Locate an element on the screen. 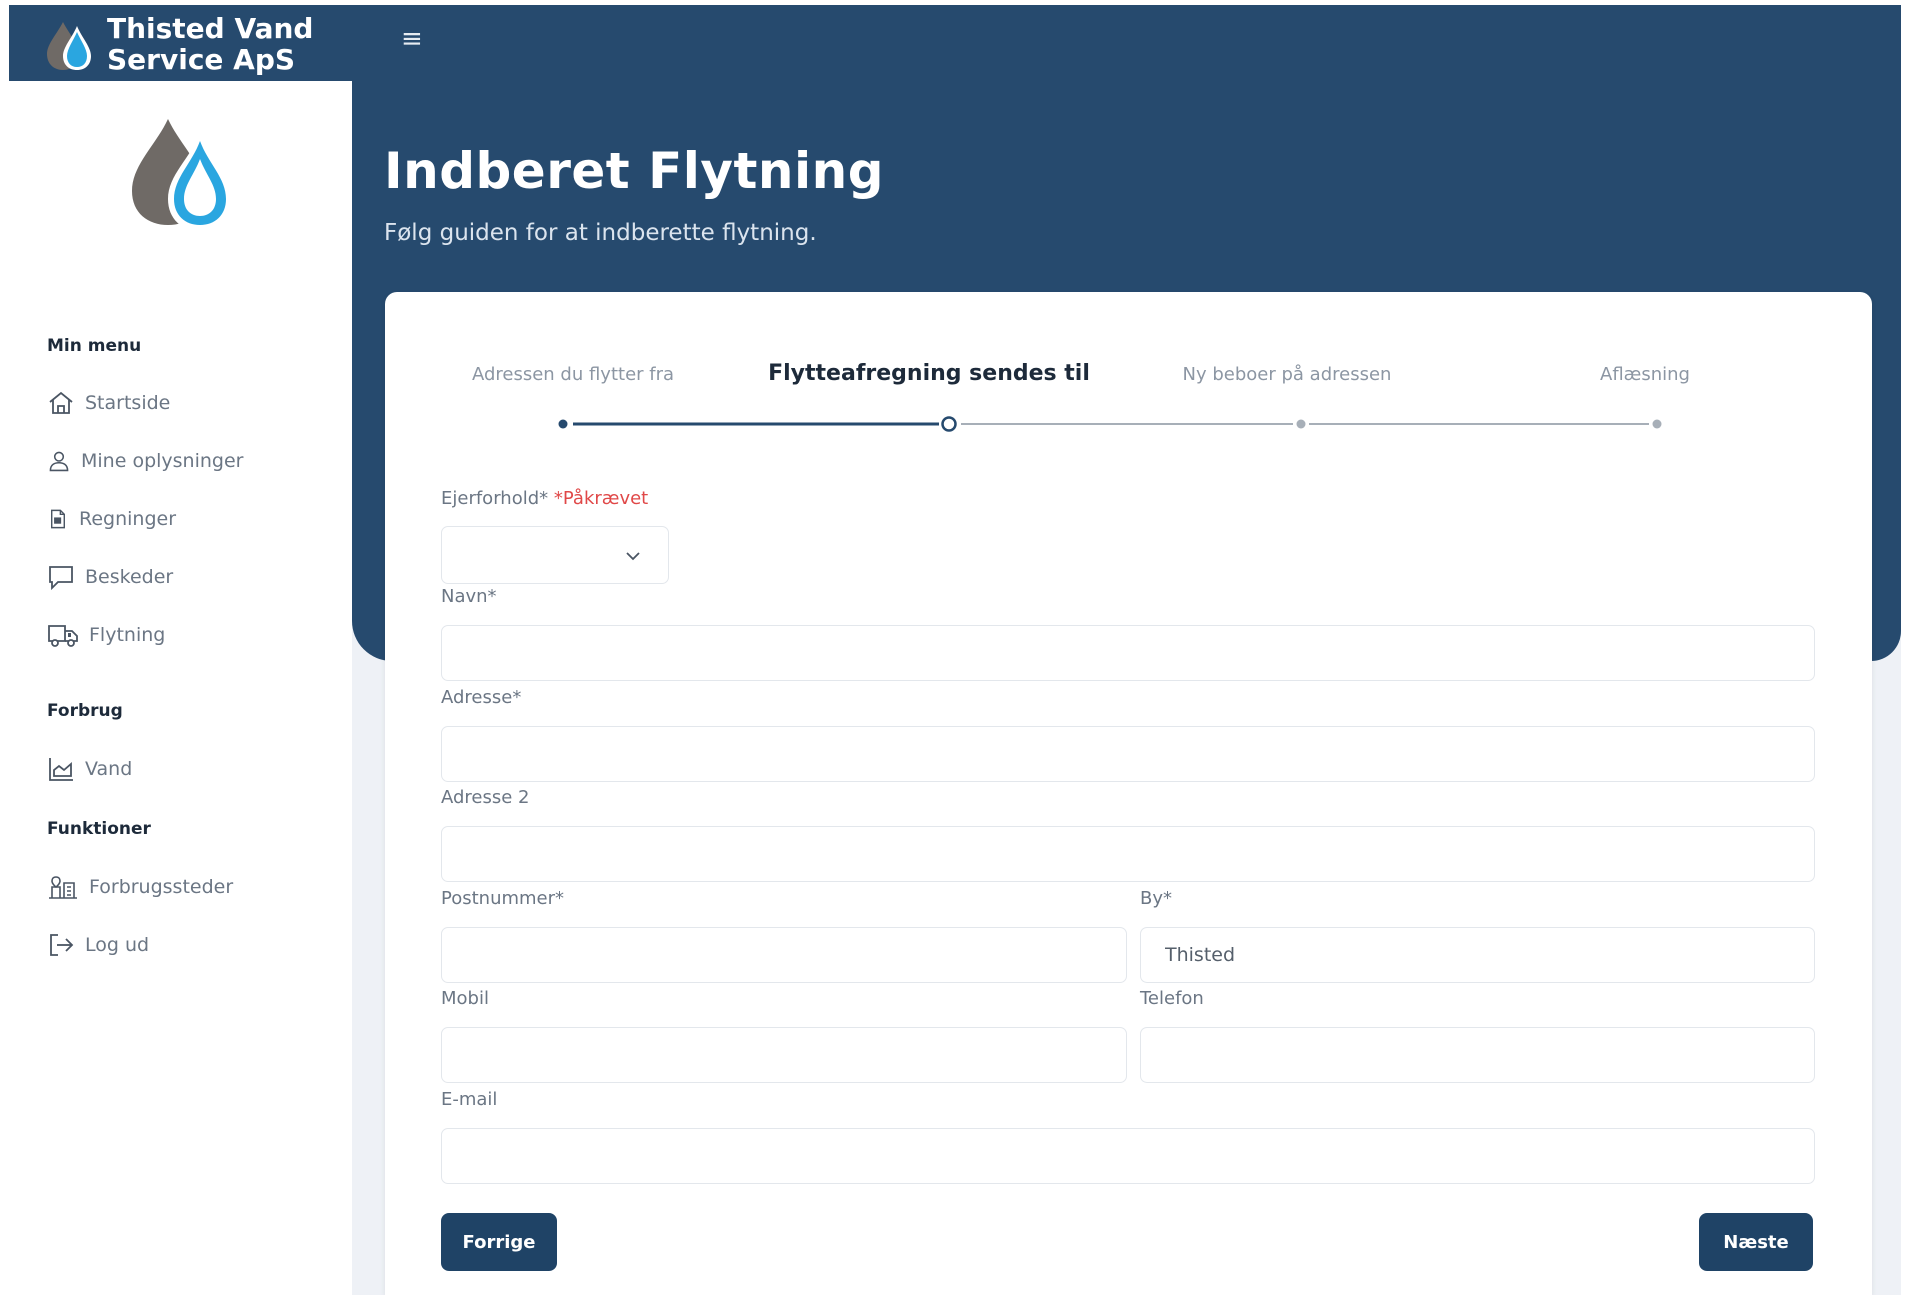  page-subtitle: Følg guiden for at indberette flytning. is located at coordinates (600, 233).